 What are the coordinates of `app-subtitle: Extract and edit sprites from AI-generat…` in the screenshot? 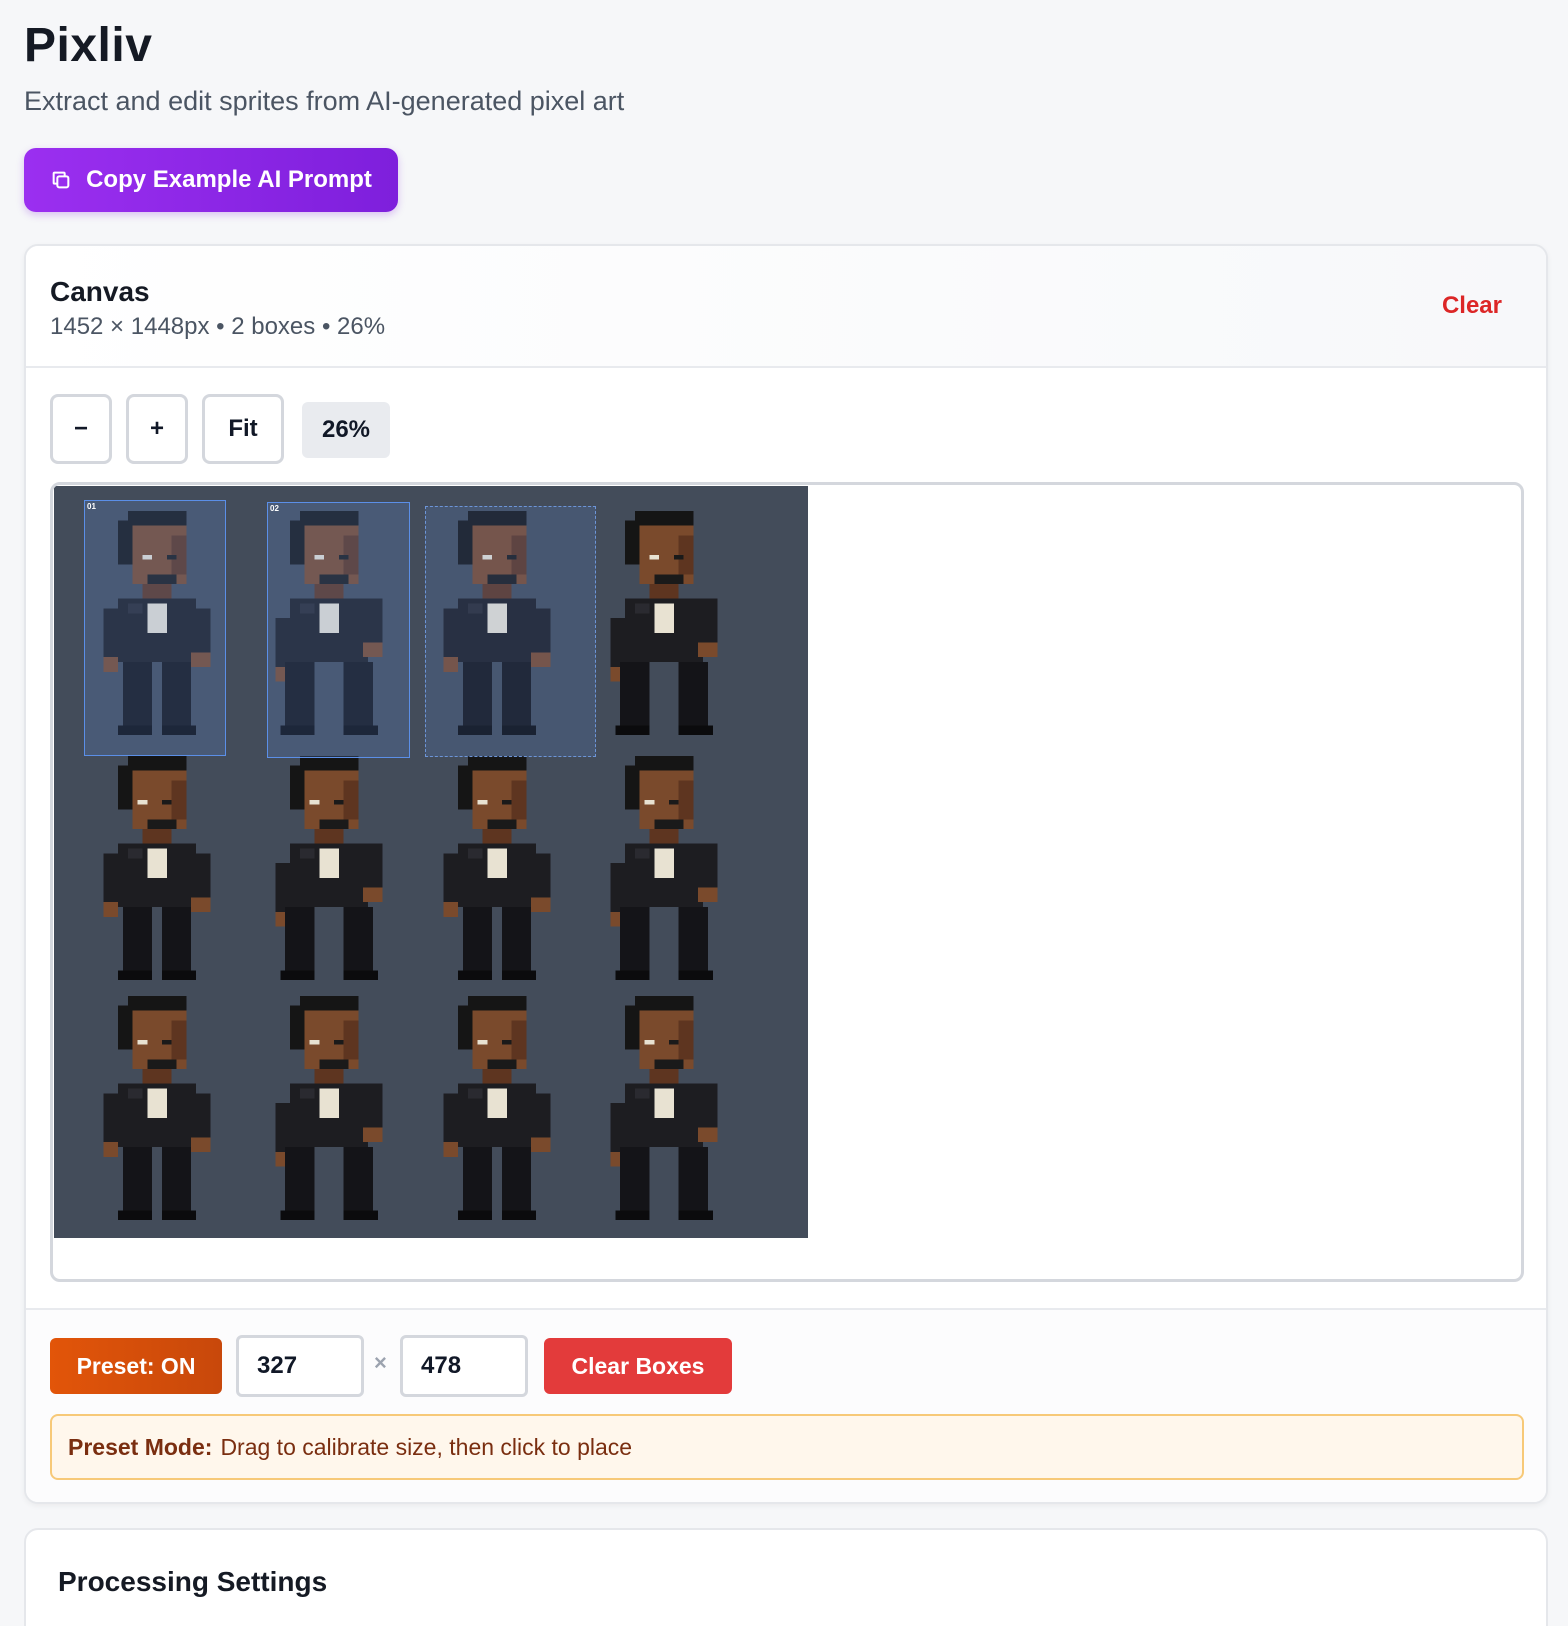 It's located at (324, 101).